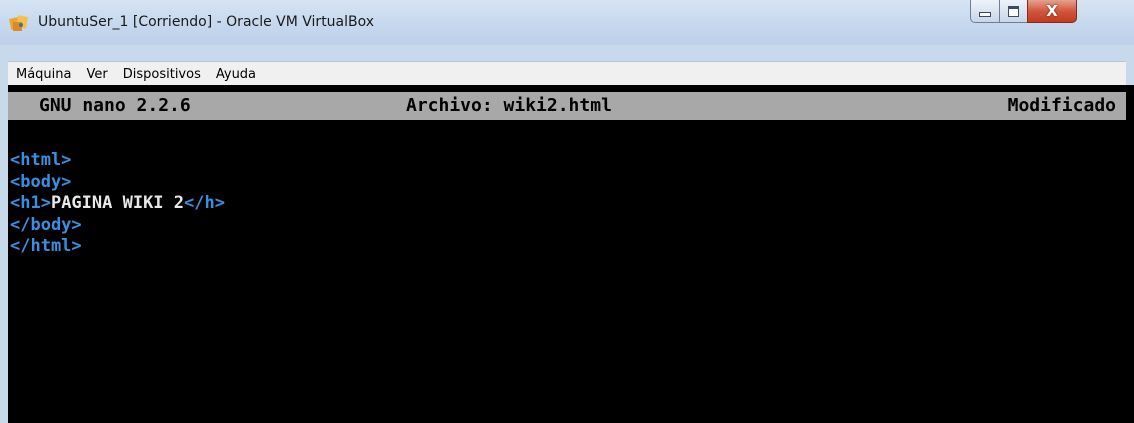 This screenshot has width=1134, height=423. Describe the element at coordinates (46, 246) in the screenshot. I see `html-tag: </html>` at that location.